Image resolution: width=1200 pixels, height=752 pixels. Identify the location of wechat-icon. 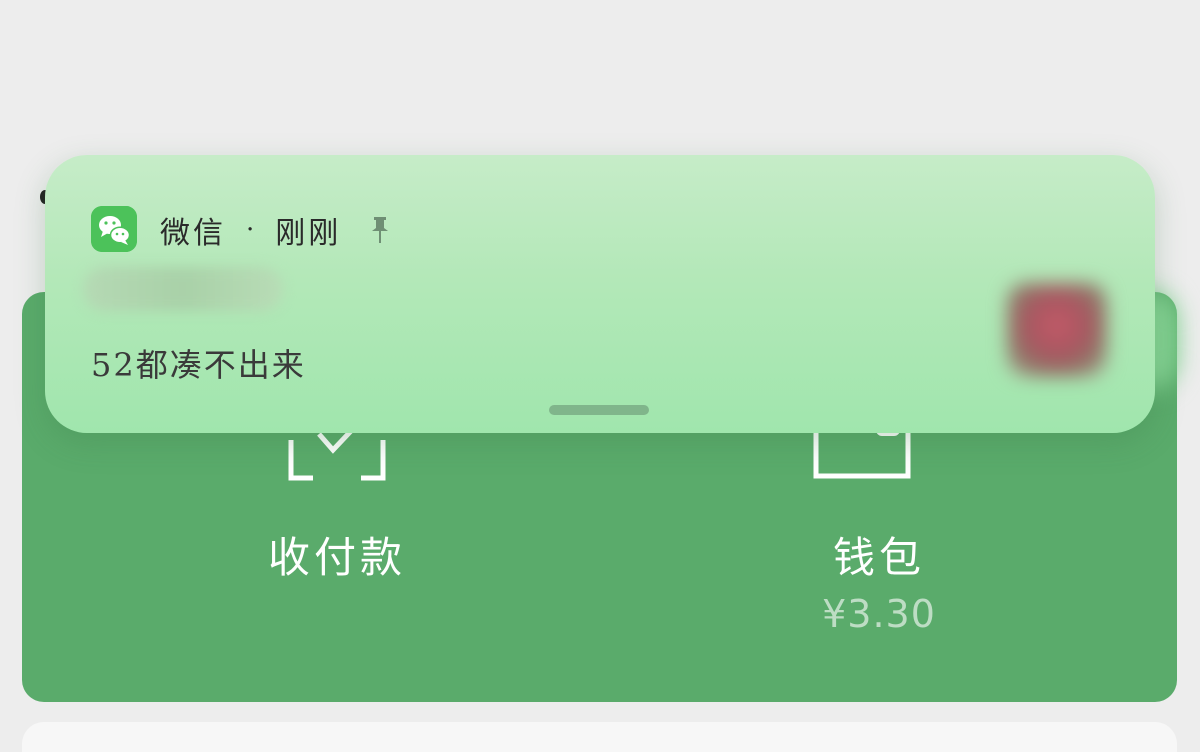
(114, 229).